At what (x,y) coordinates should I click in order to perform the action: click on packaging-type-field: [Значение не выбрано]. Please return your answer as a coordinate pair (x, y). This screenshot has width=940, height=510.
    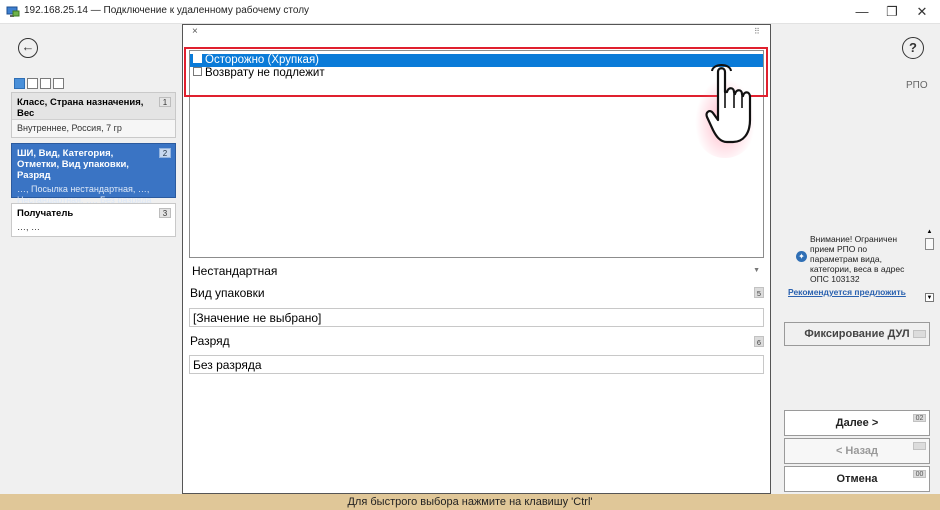
    Looking at the image, I should click on (476, 317).